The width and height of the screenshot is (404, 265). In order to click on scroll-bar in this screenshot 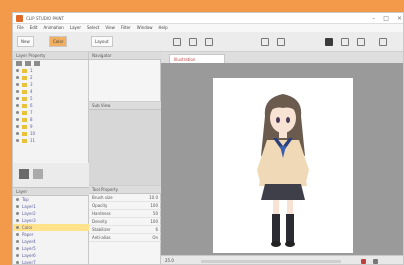, I will do `click(271, 261)`.